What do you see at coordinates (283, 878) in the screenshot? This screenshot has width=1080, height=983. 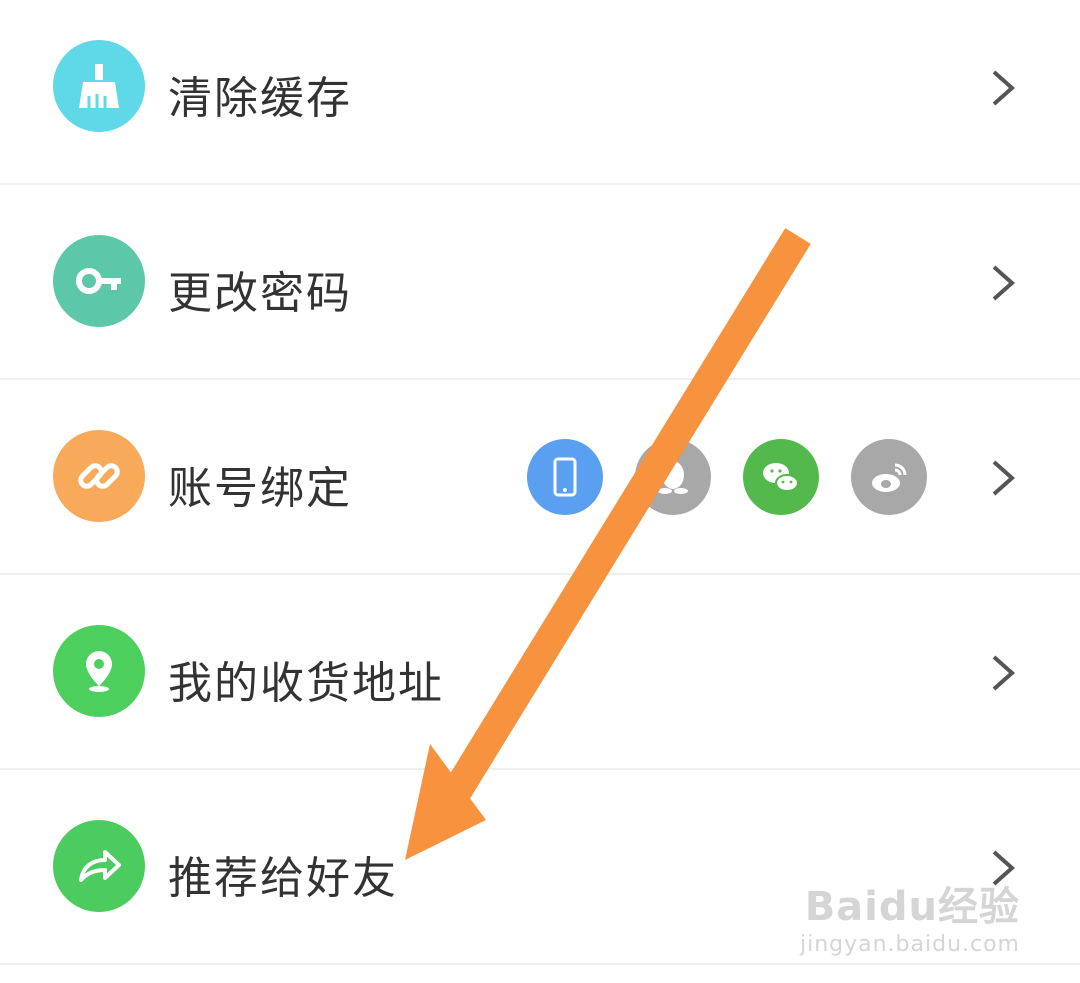 I see `recommend-friends-label: 推荐给好友` at bounding box center [283, 878].